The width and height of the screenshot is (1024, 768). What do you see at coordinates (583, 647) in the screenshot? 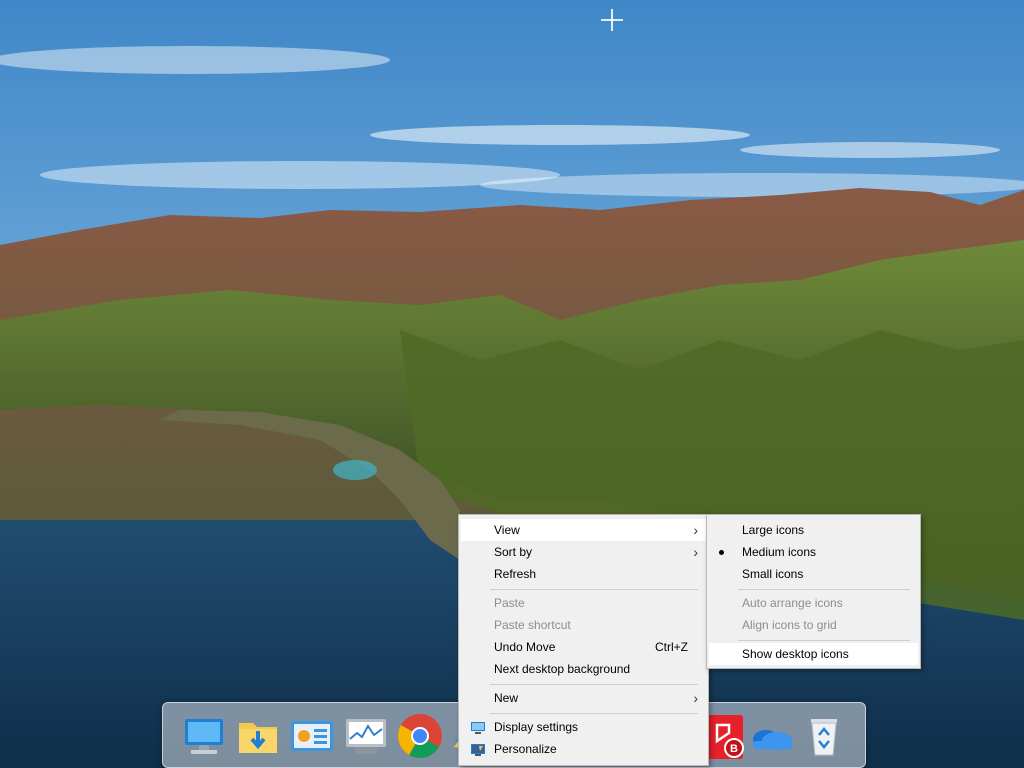
I see `menu-item-undo-move: Undo Move Ctrl+Z` at bounding box center [583, 647].